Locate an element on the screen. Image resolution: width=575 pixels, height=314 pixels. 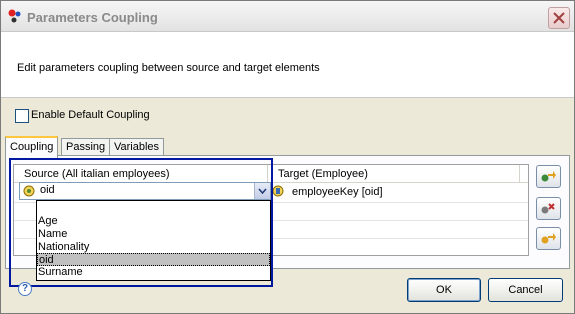
remove-coupling-icon is located at coordinates (548, 208).